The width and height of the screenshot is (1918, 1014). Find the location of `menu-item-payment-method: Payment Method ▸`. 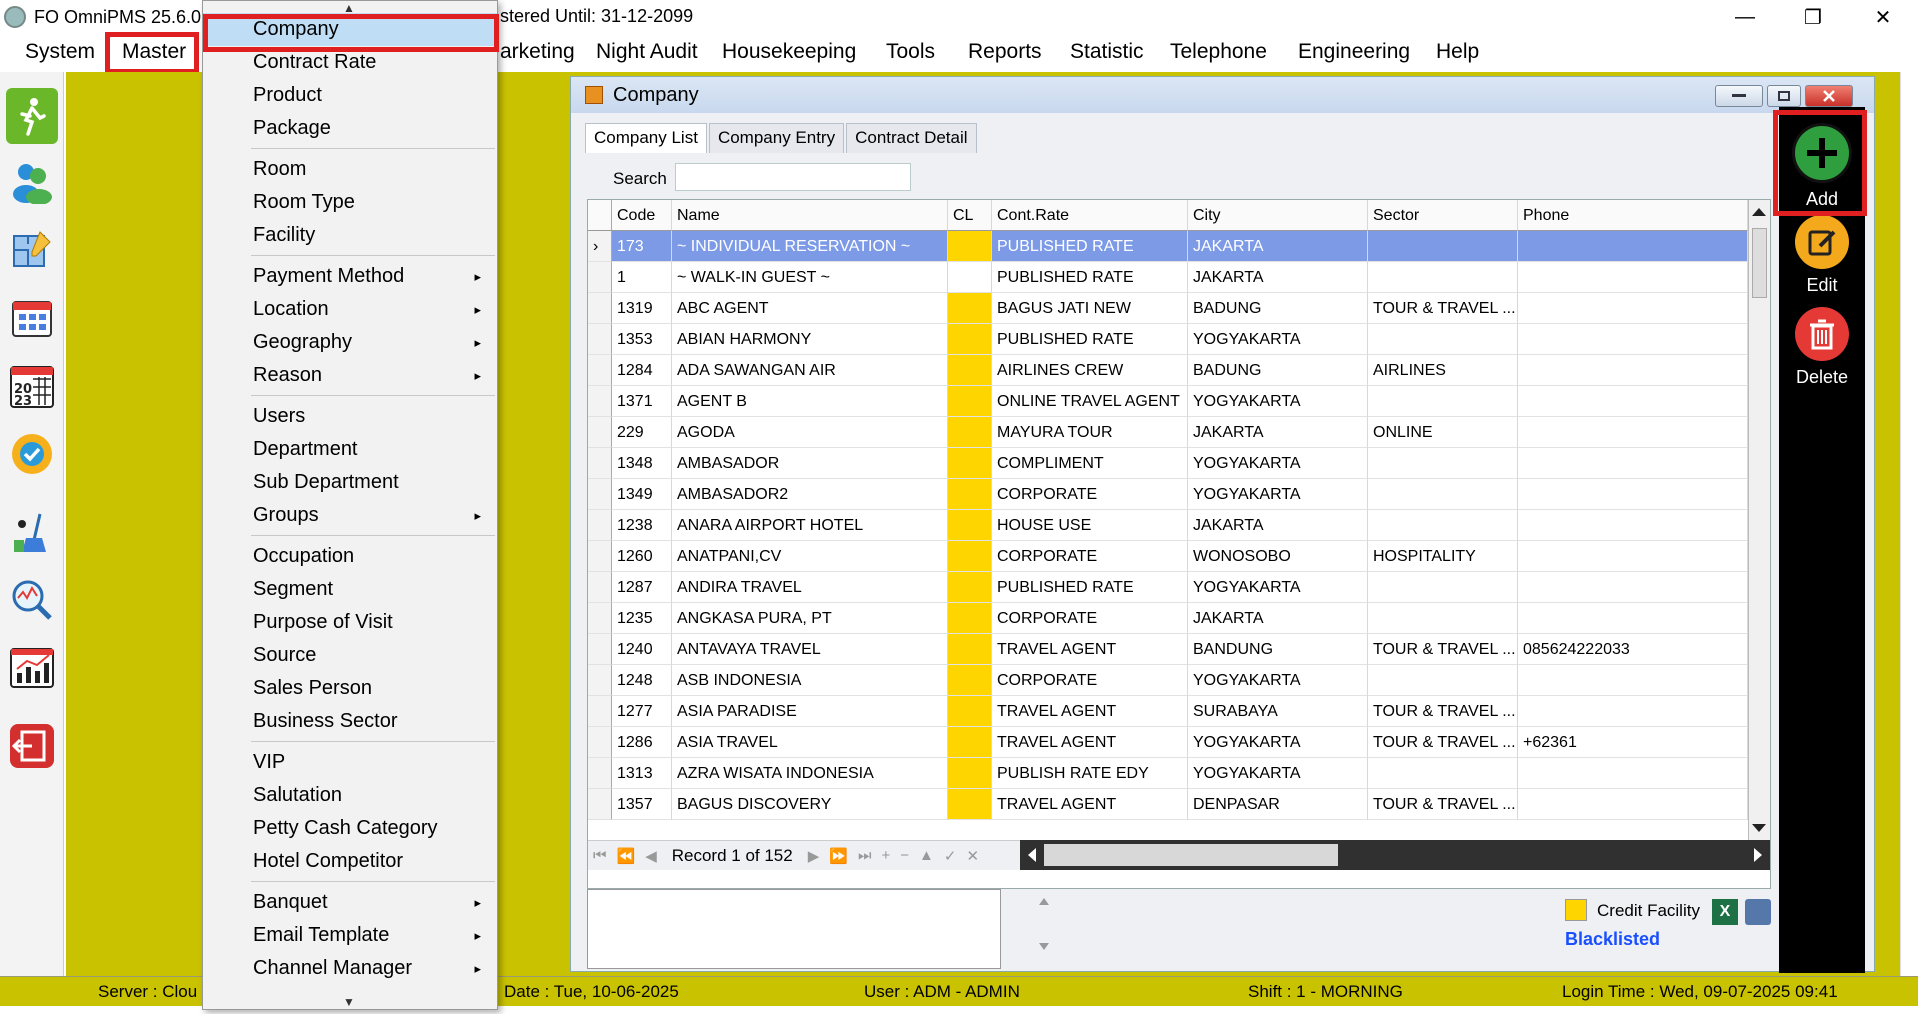

menu-item-payment-method: Payment Method ▸ is located at coordinates (350, 276).